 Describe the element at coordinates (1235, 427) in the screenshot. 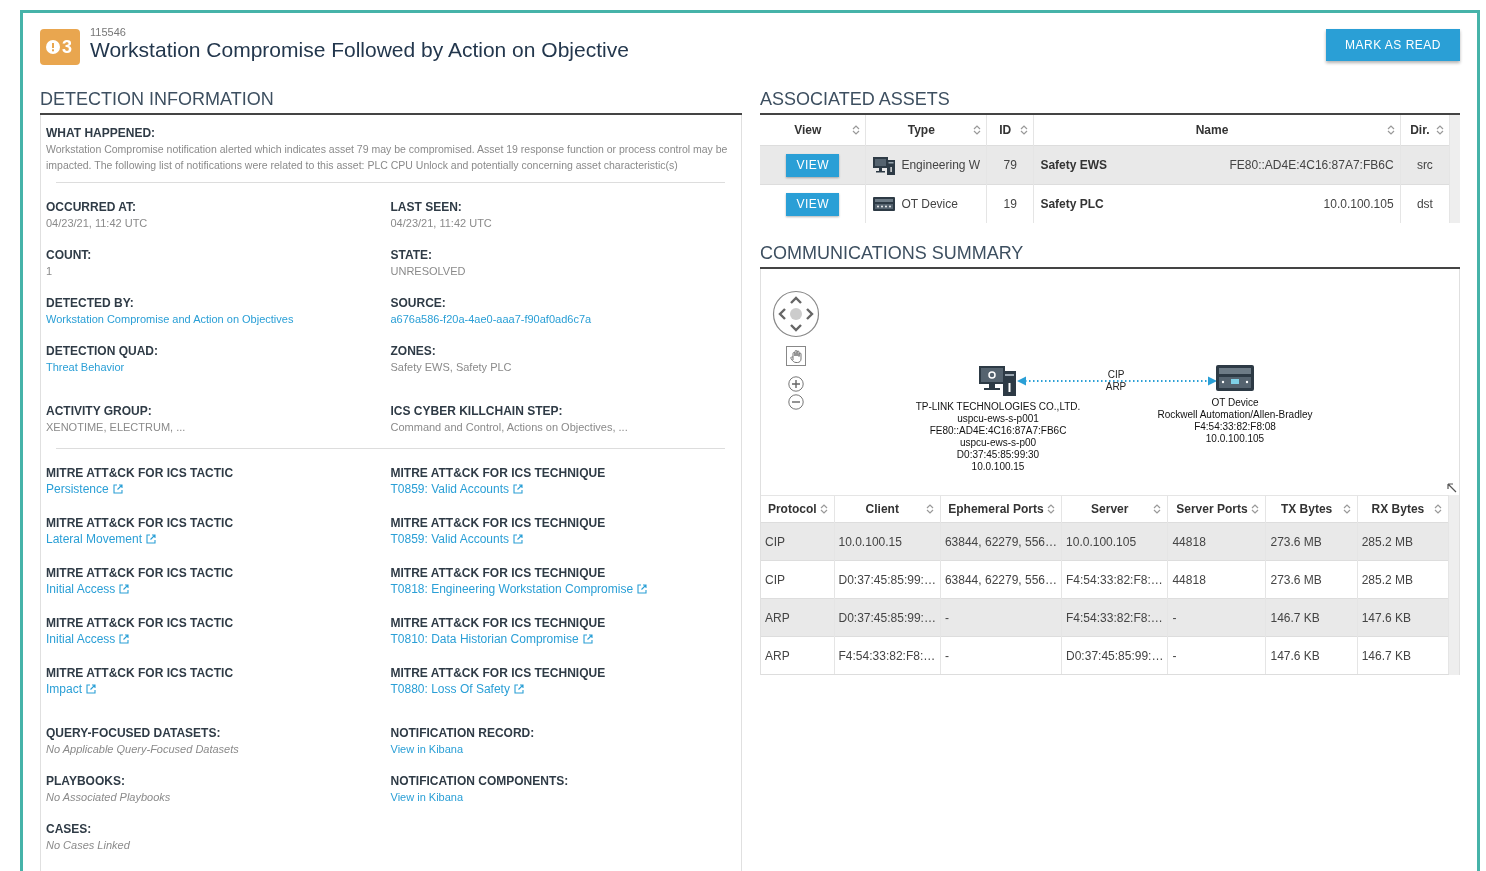

I see `node-label-line: F4:54:33:82:F8:08` at that location.